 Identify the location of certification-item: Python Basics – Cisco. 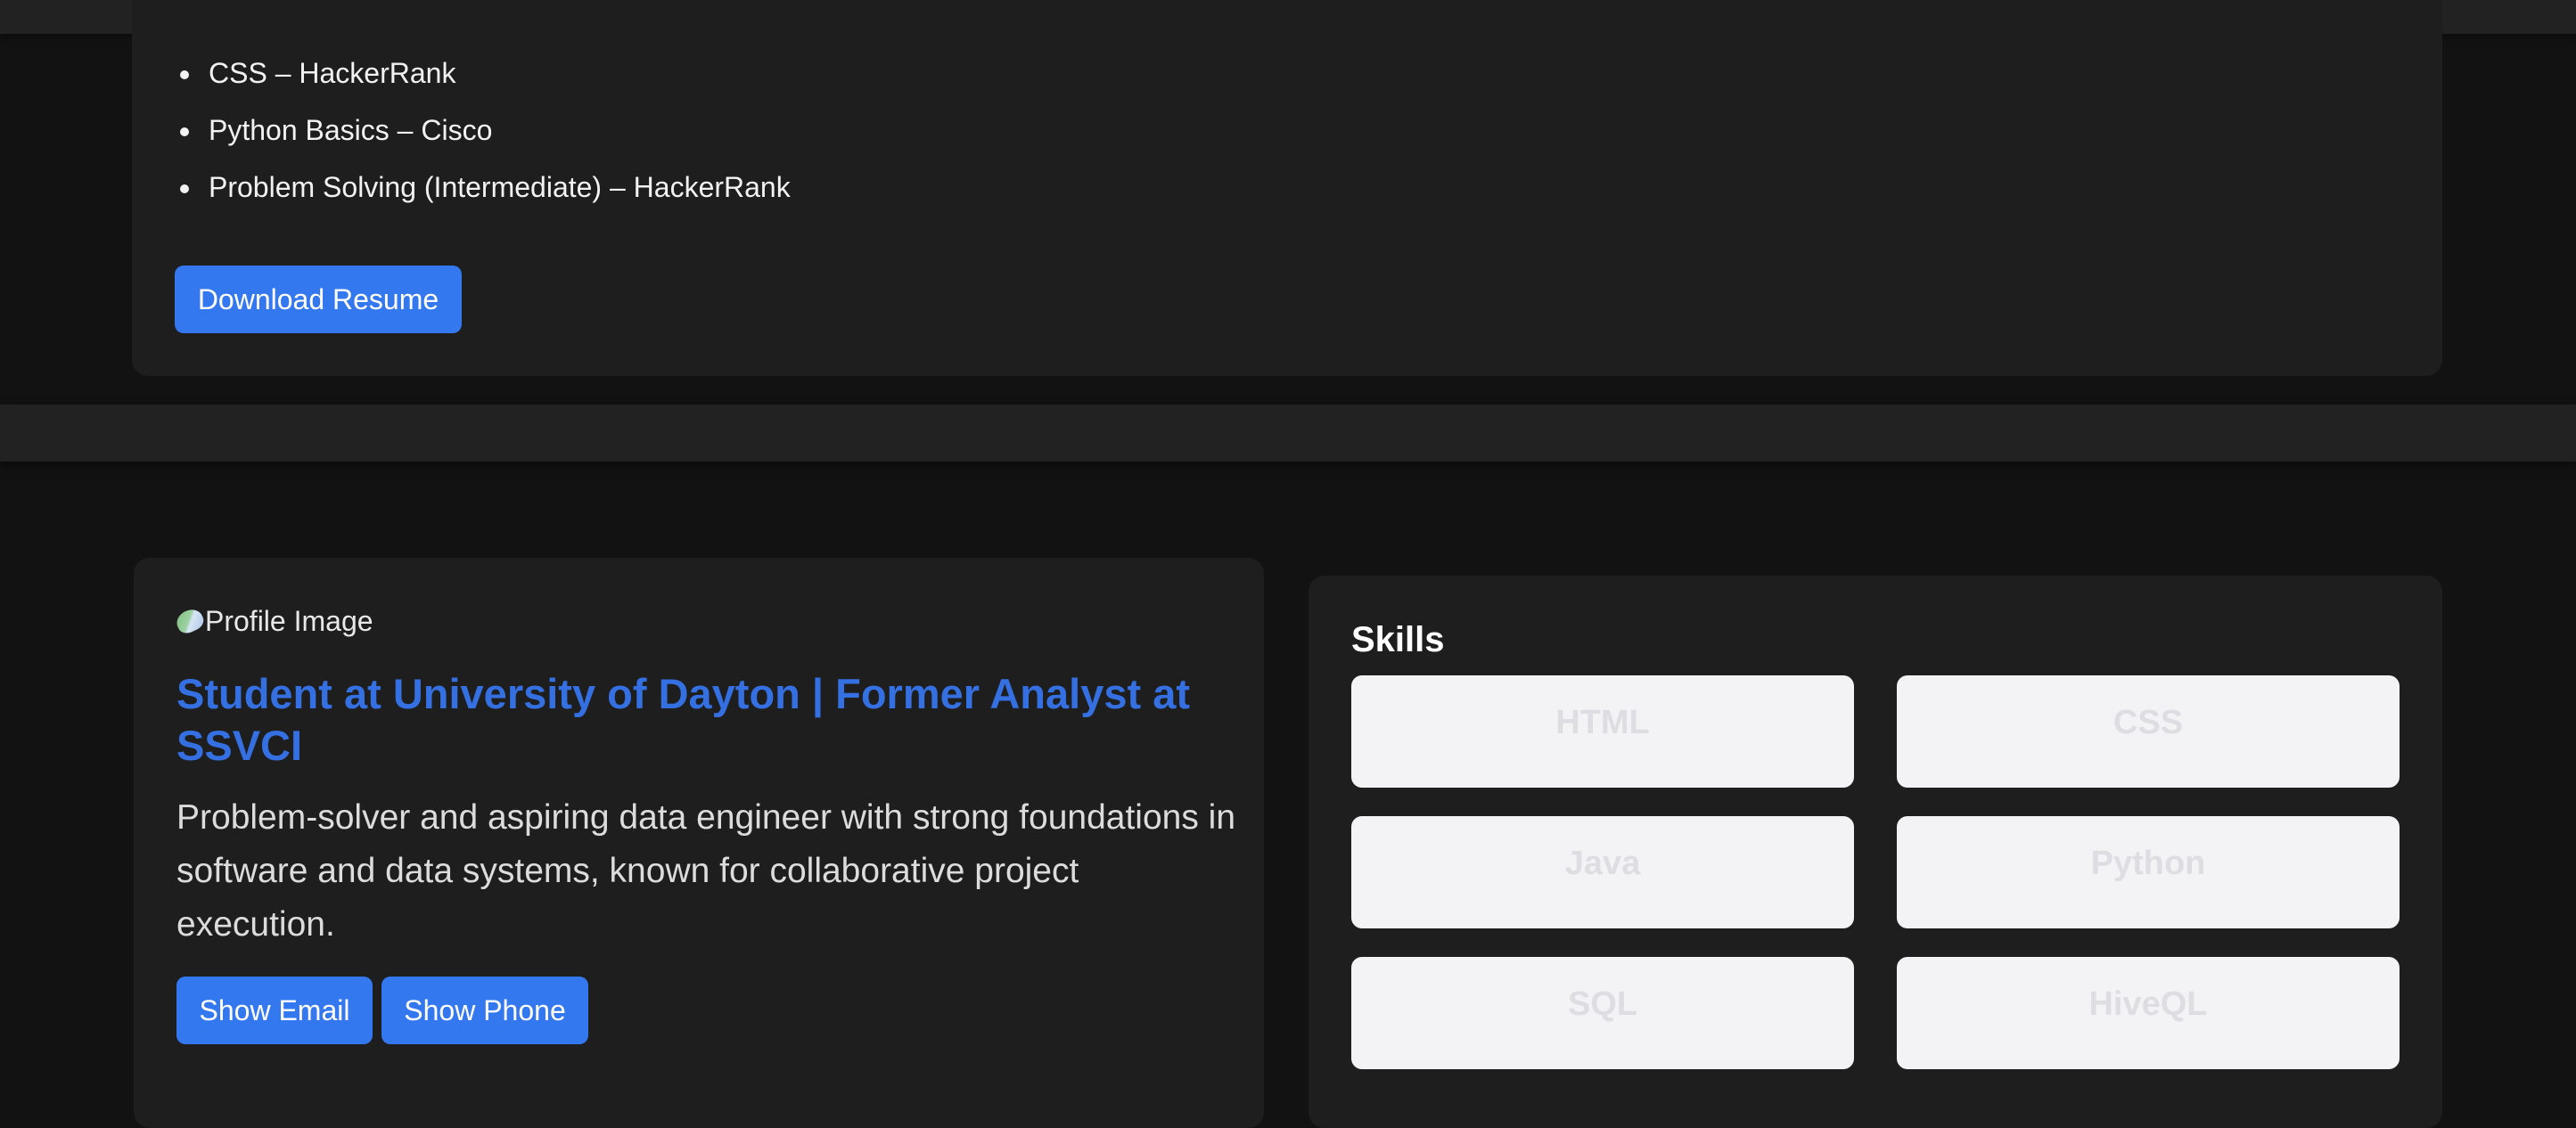
(483, 140).